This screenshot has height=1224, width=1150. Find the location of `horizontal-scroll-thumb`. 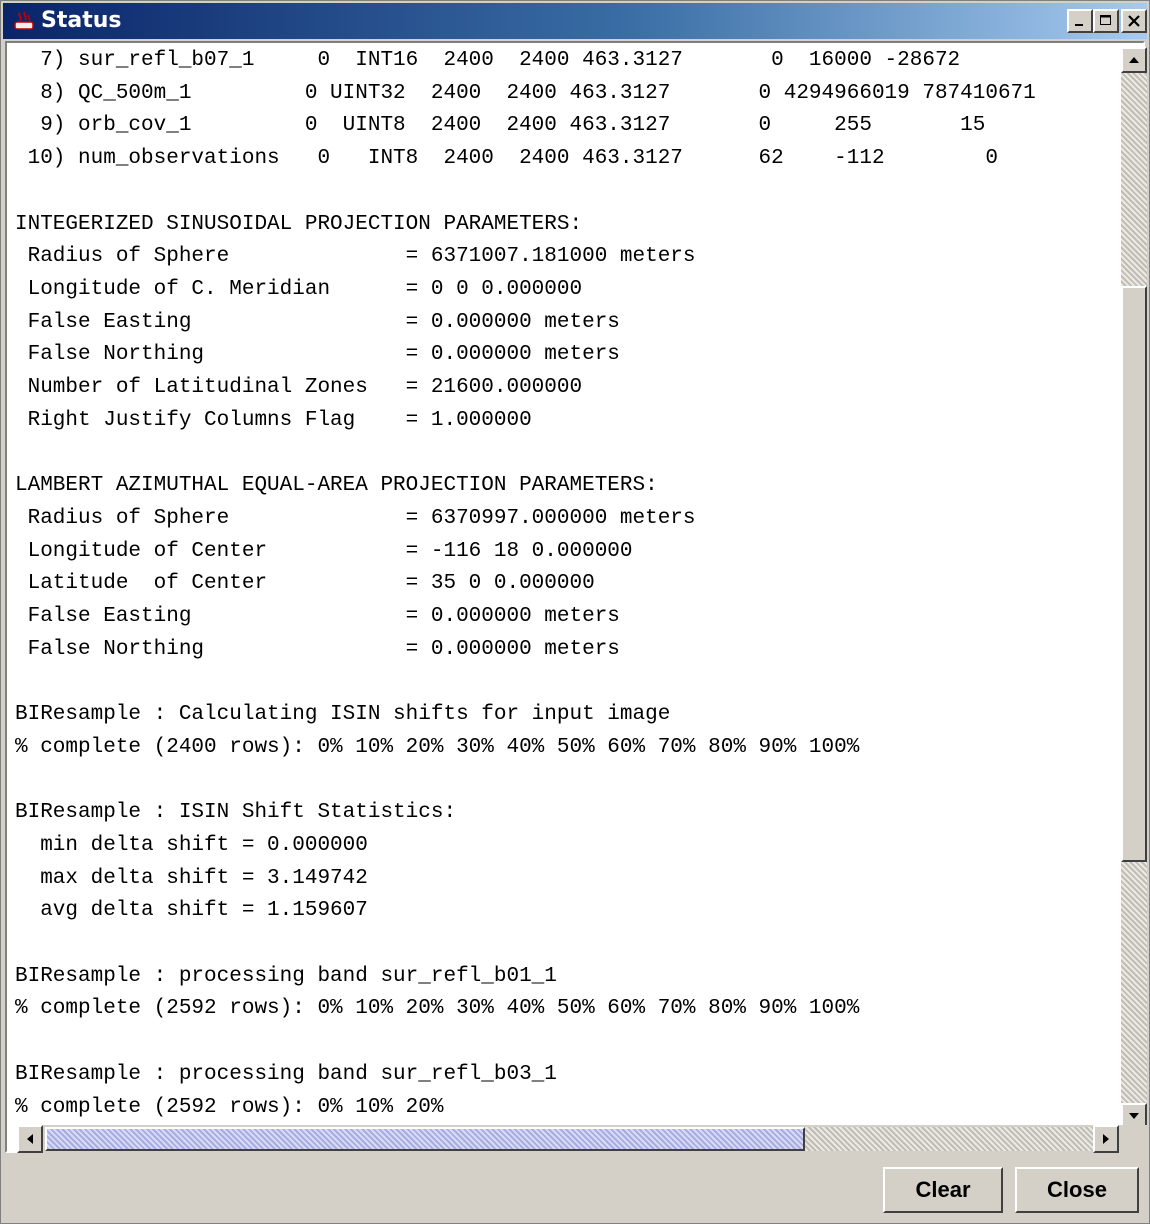

horizontal-scroll-thumb is located at coordinates (425, 1139).